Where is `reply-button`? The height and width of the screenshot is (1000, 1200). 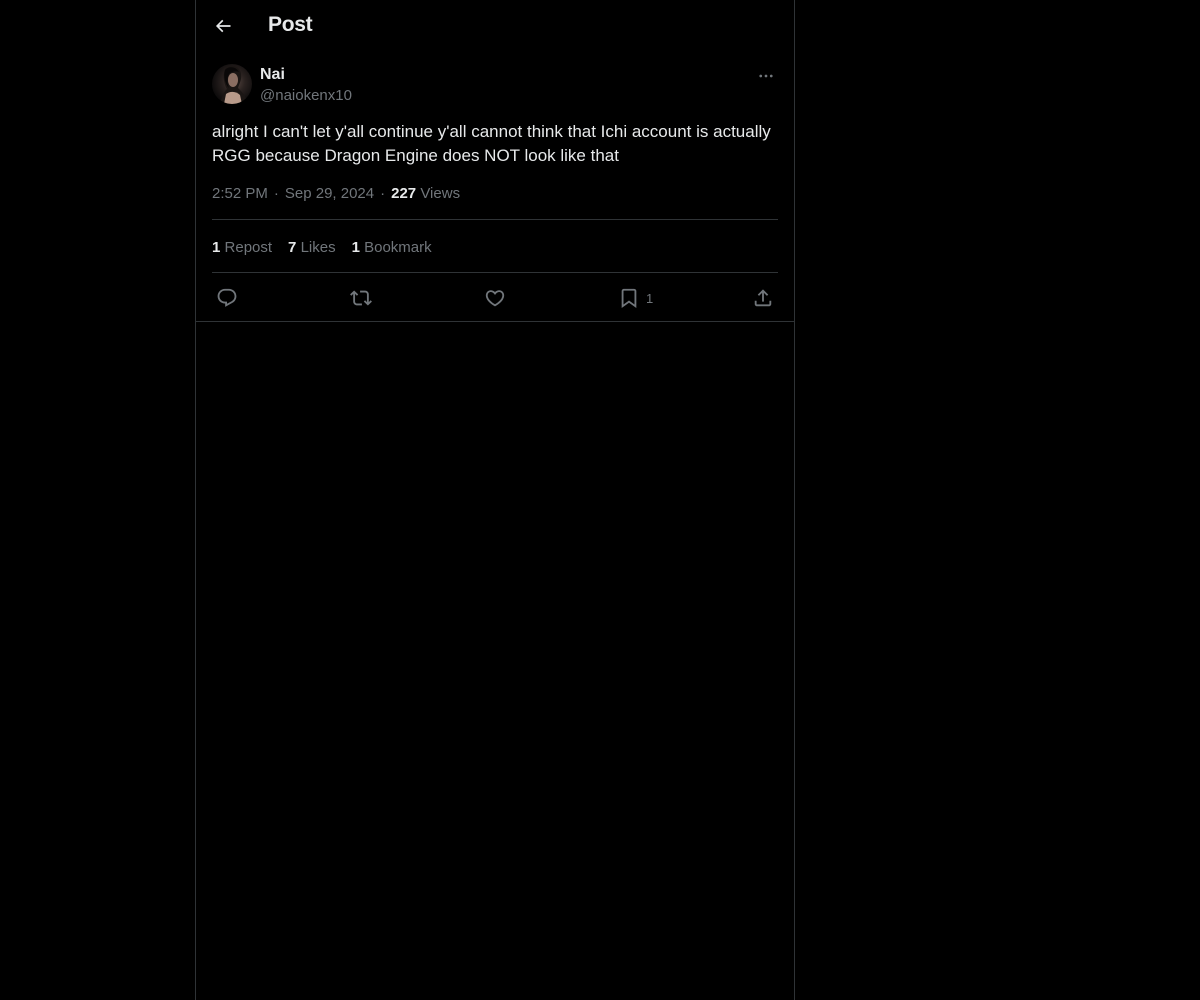 reply-button is located at coordinates (227, 298).